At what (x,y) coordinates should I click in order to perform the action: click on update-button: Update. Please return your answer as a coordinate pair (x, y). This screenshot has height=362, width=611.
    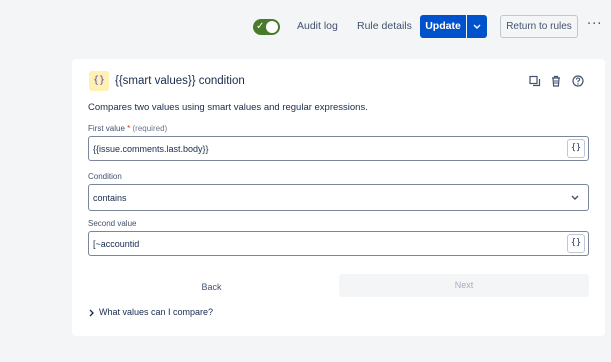
    Looking at the image, I should click on (443, 26).